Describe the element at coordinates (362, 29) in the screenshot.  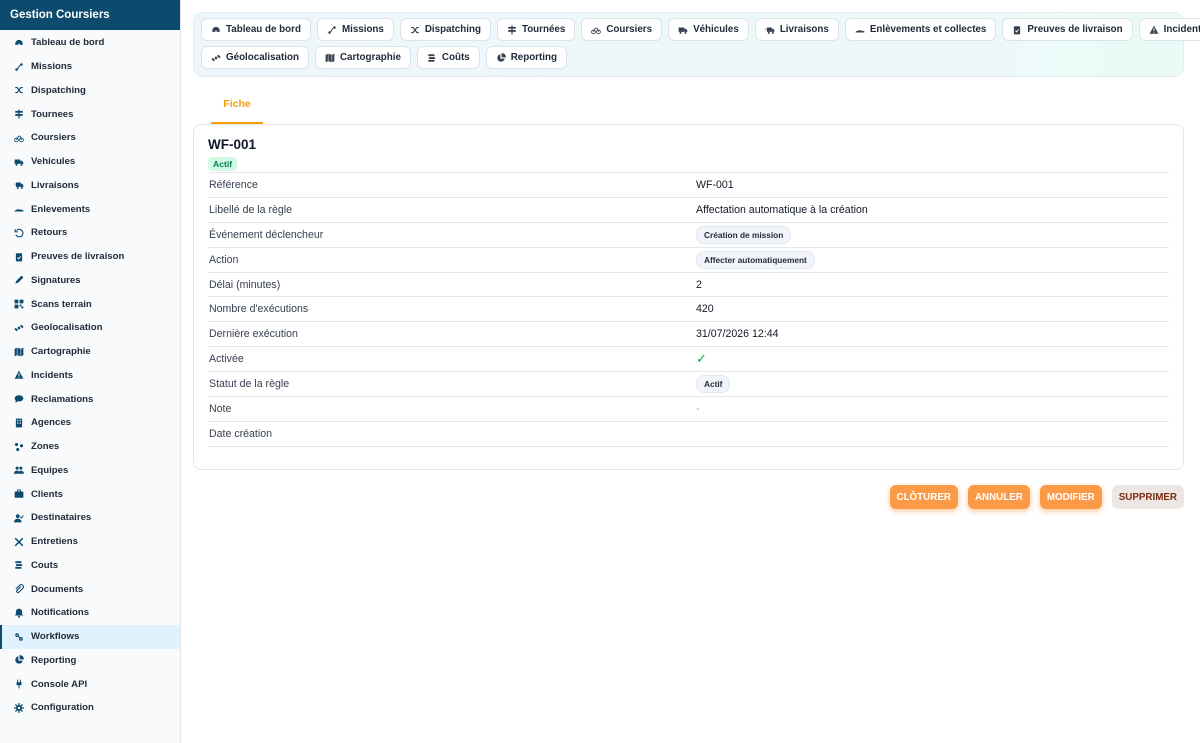
I see `module-tab-label: Missions` at that location.